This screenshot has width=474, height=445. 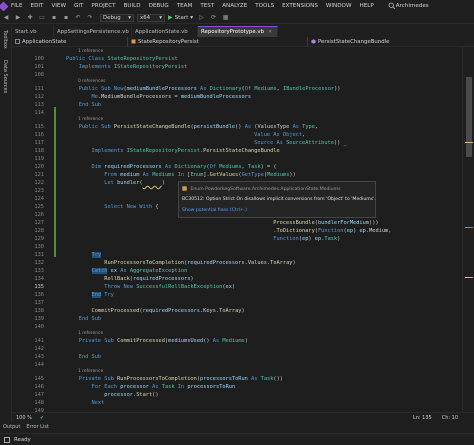 I want to click on code-text: processor.Start(), so click(x=131, y=395).